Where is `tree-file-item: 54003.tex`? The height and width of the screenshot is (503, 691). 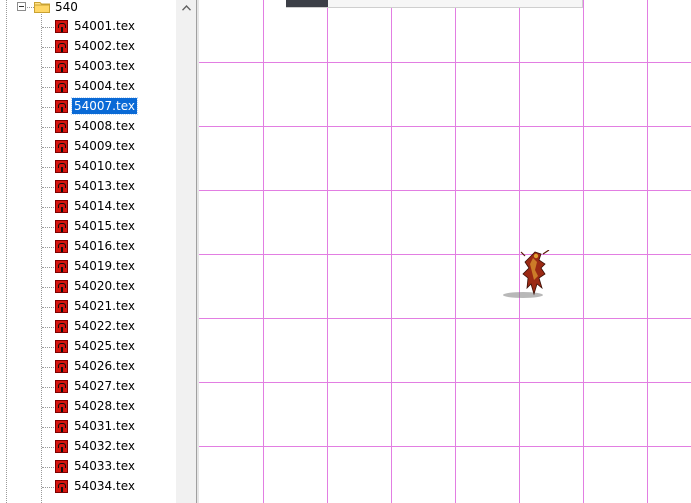 tree-file-item: 54003.tex is located at coordinates (88, 67).